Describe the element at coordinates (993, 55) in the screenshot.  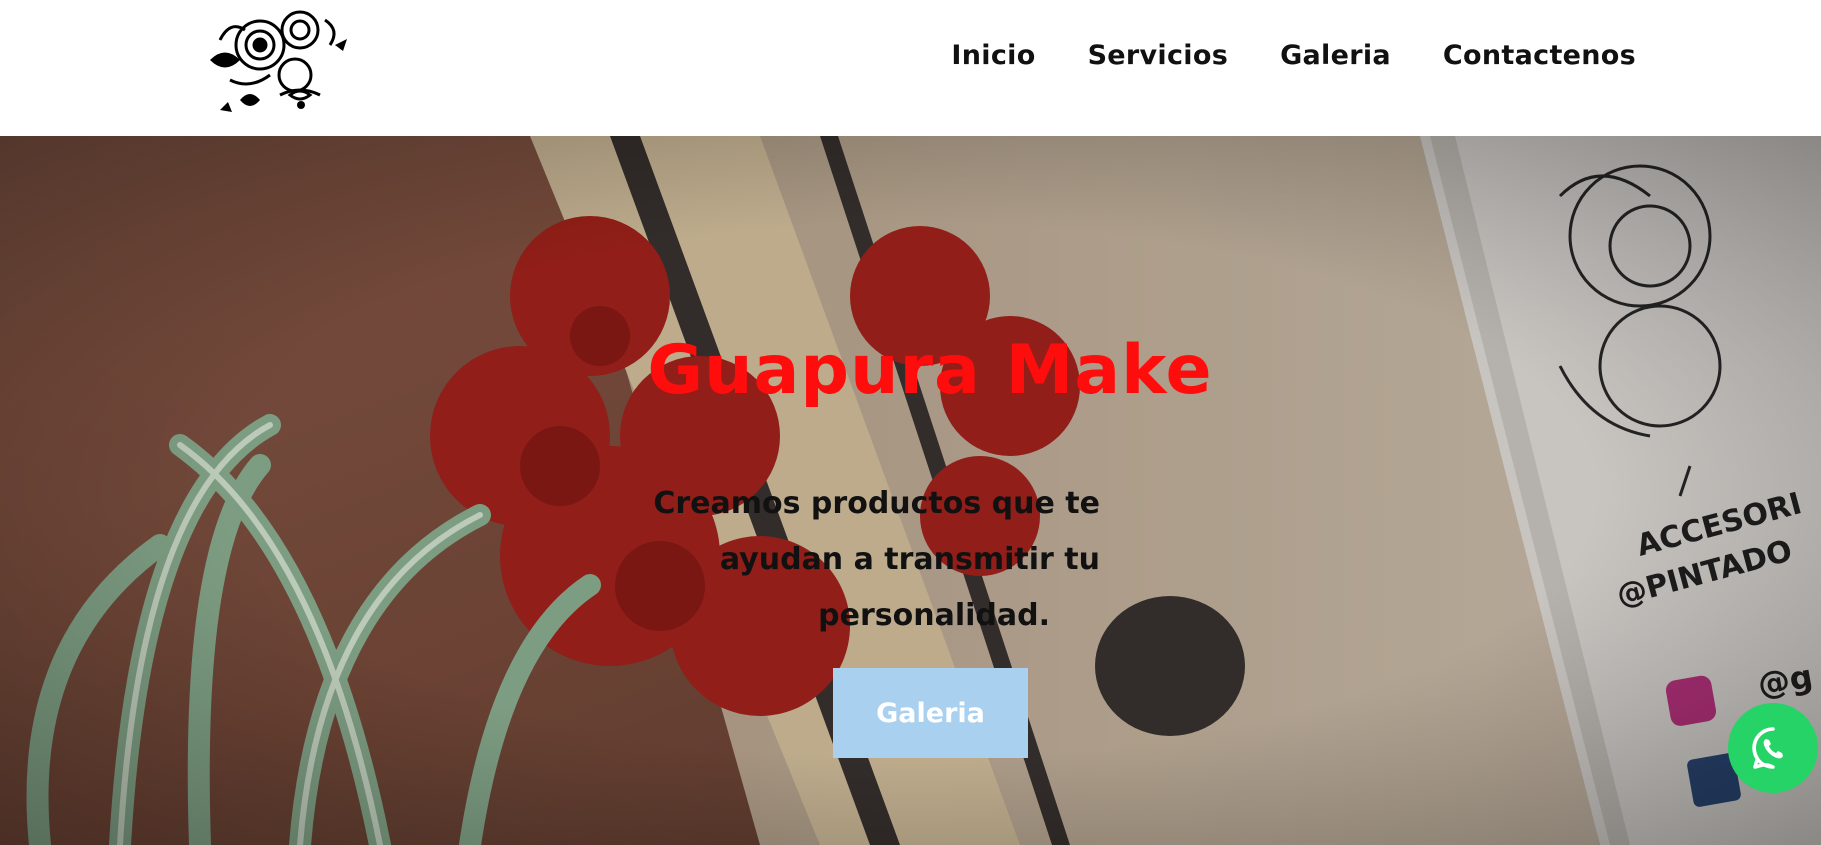
I see `nav-inicio: Inicio` at that location.